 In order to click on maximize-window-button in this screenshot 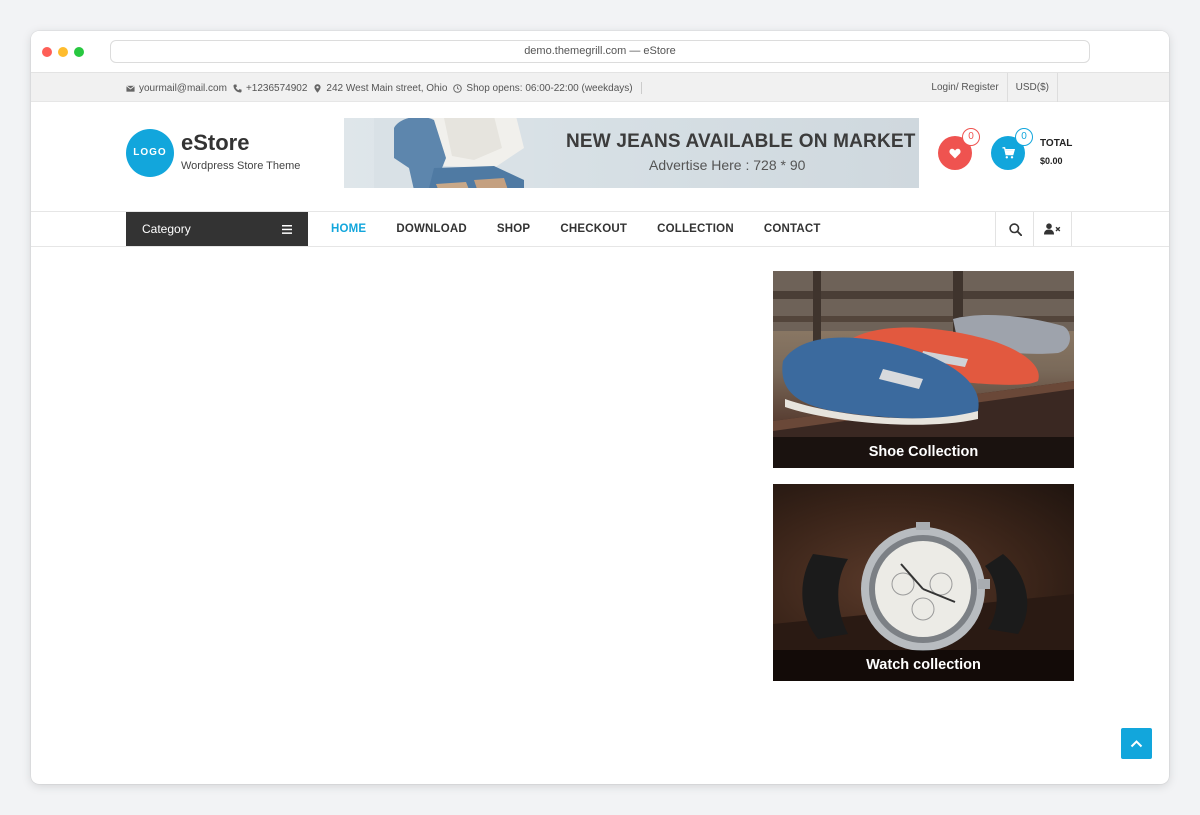, I will do `click(79, 52)`.